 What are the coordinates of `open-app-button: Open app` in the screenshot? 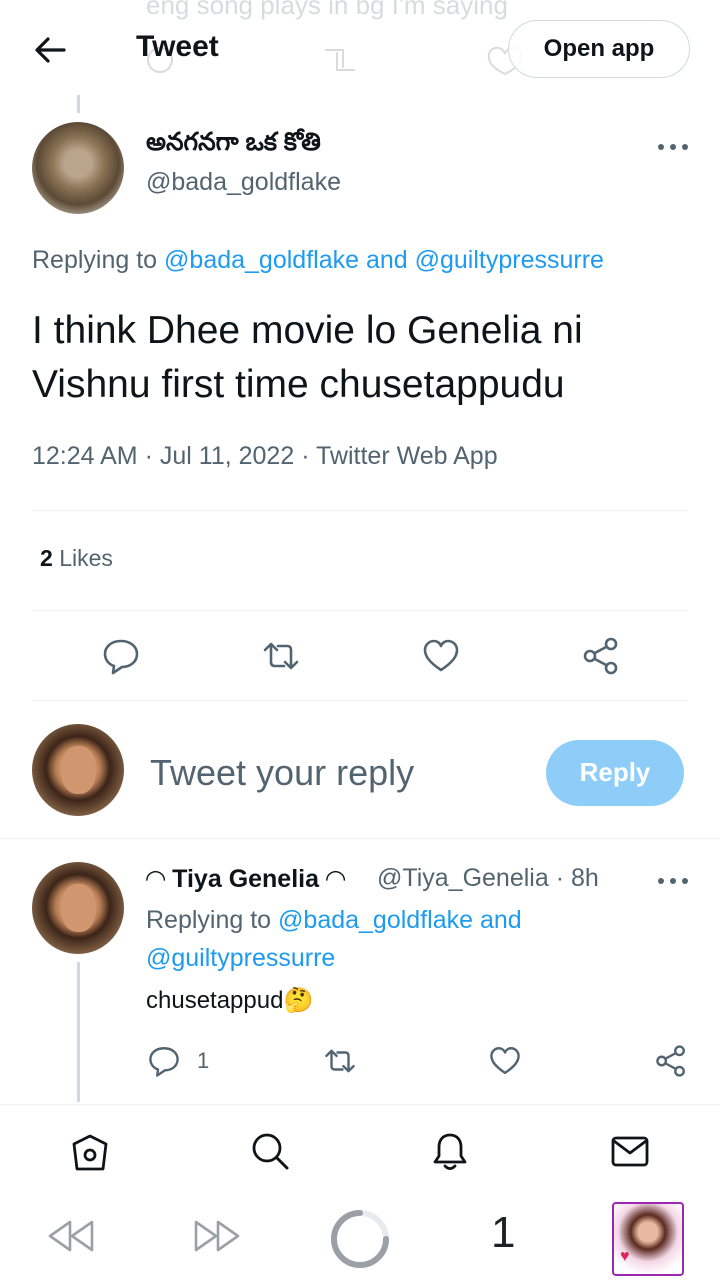 It's located at (599, 49).